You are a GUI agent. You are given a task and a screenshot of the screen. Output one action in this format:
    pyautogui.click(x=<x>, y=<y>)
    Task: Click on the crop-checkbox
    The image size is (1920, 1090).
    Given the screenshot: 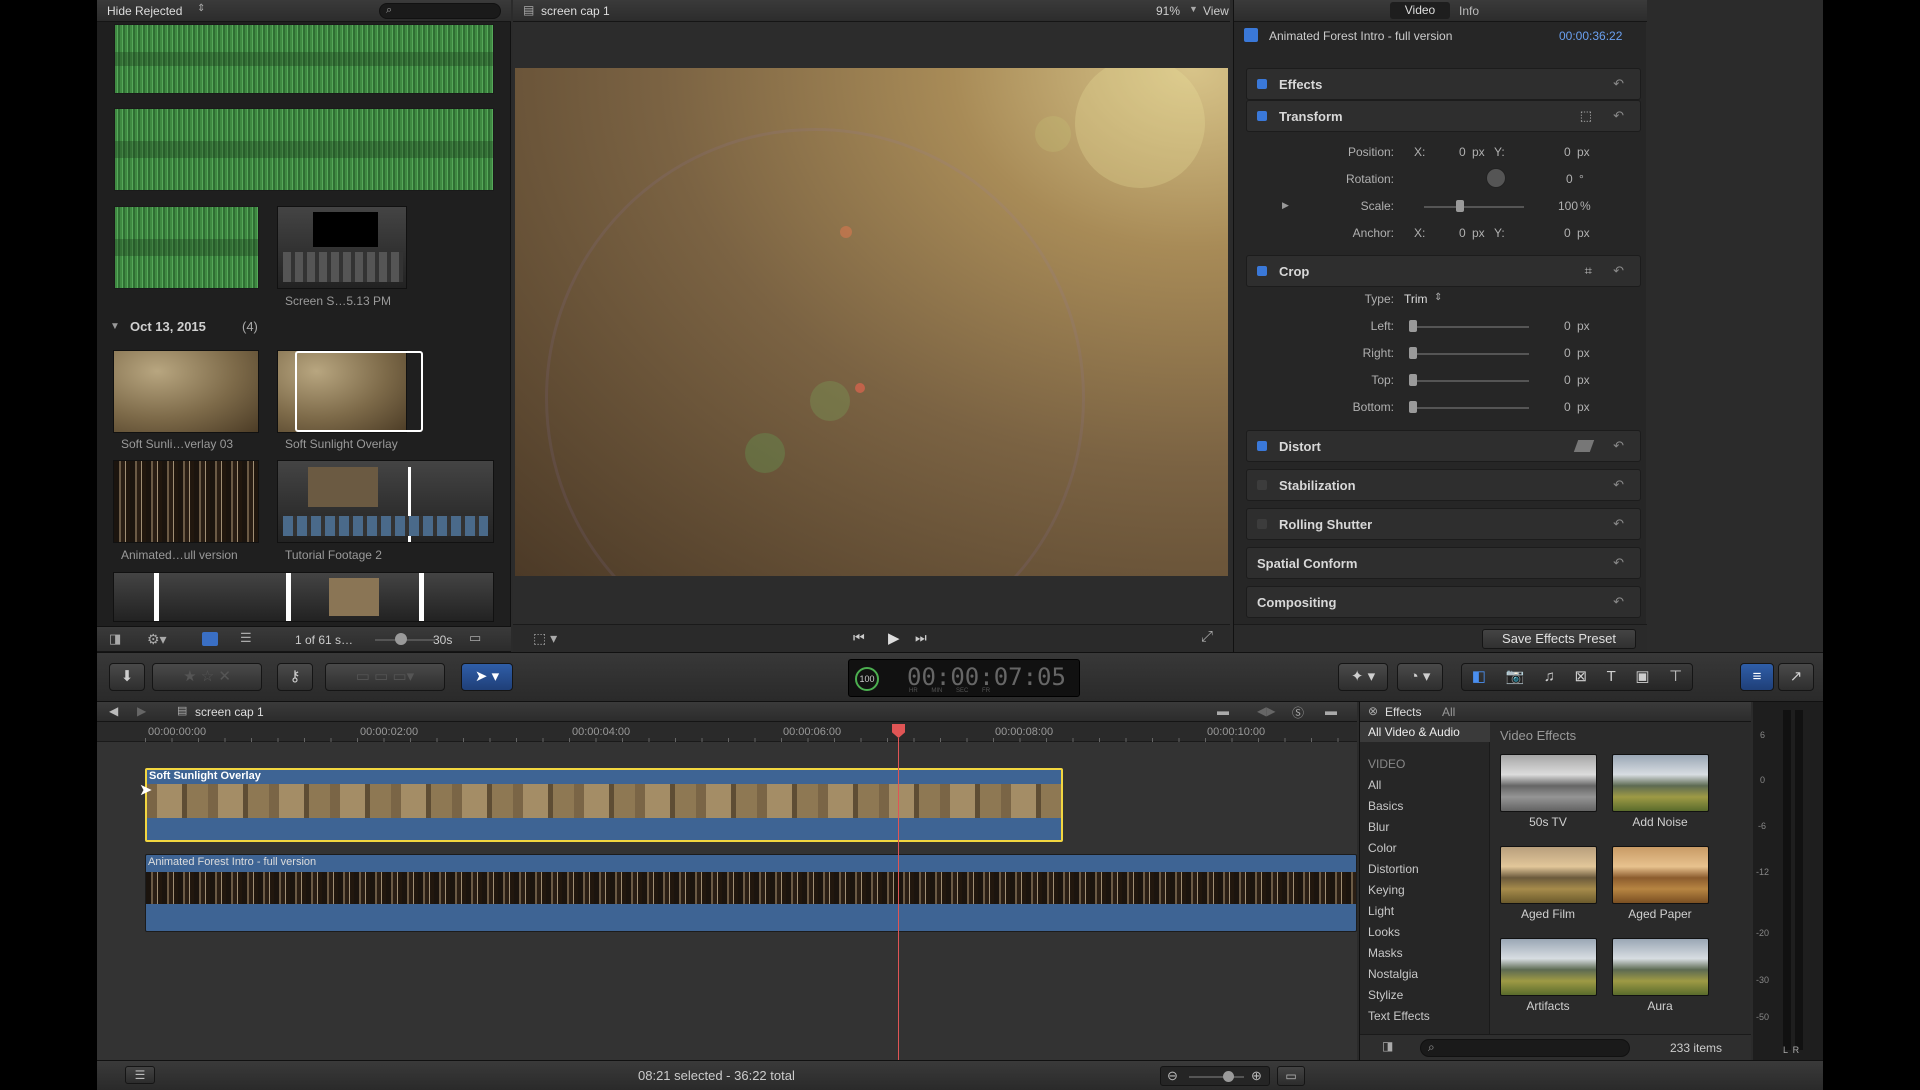 What is the action you would take?
    pyautogui.click(x=1262, y=271)
    